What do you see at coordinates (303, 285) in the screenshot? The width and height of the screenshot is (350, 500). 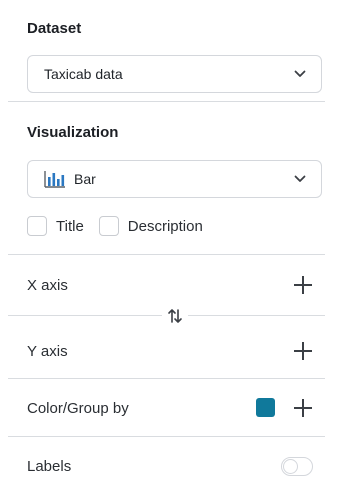 I see `add-x-axis-plus-icon` at bounding box center [303, 285].